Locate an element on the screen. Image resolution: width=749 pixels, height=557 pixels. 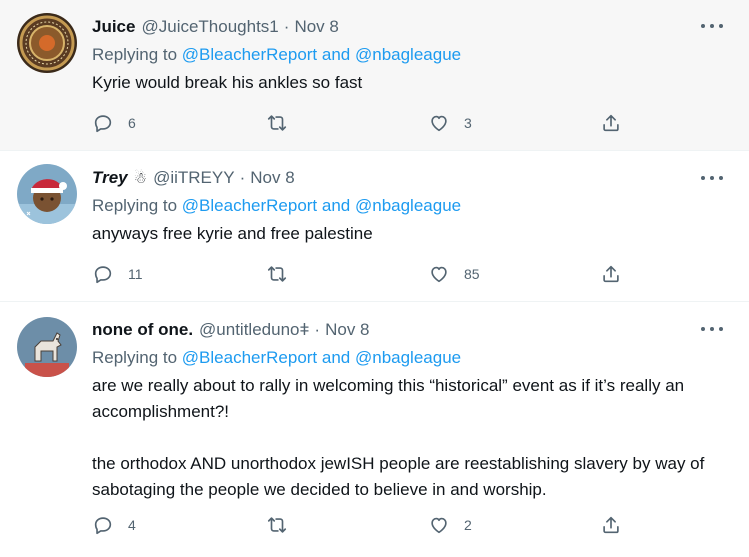
tweet-text: anyways free kyrie and free palestine is located at coordinates (407, 234).